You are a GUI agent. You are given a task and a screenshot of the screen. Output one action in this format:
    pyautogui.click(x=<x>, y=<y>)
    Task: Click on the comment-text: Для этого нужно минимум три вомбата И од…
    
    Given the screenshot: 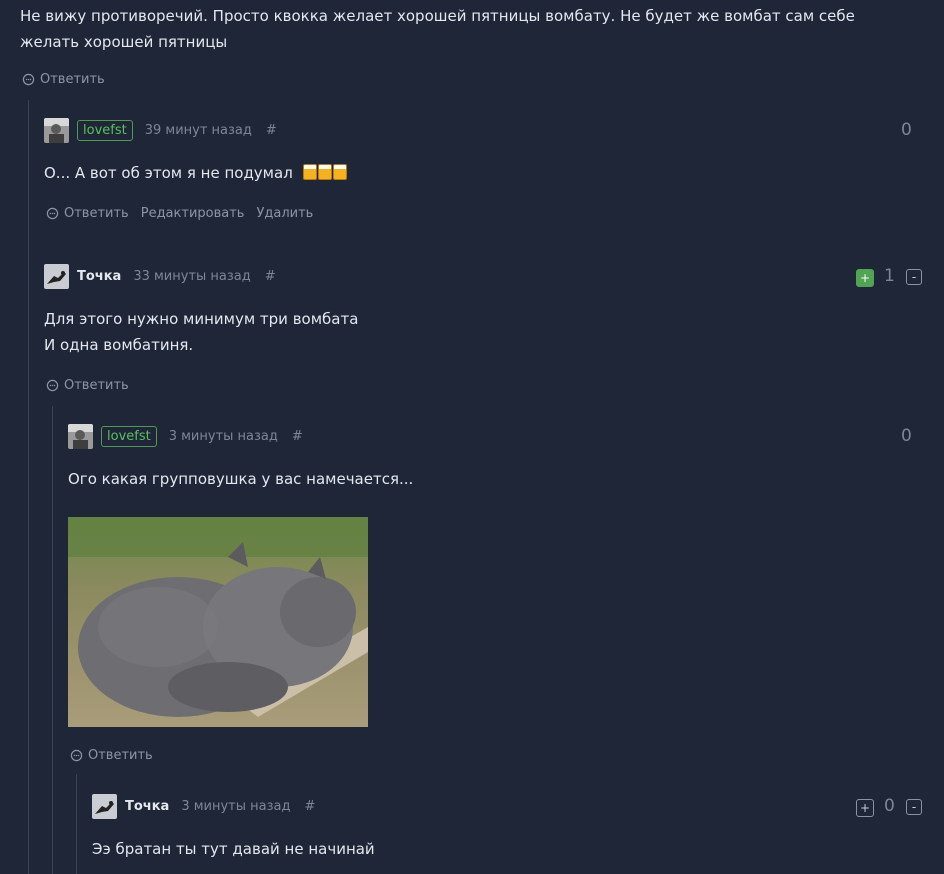 What is the action you would take?
    pyautogui.click(x=201, y=332)
    